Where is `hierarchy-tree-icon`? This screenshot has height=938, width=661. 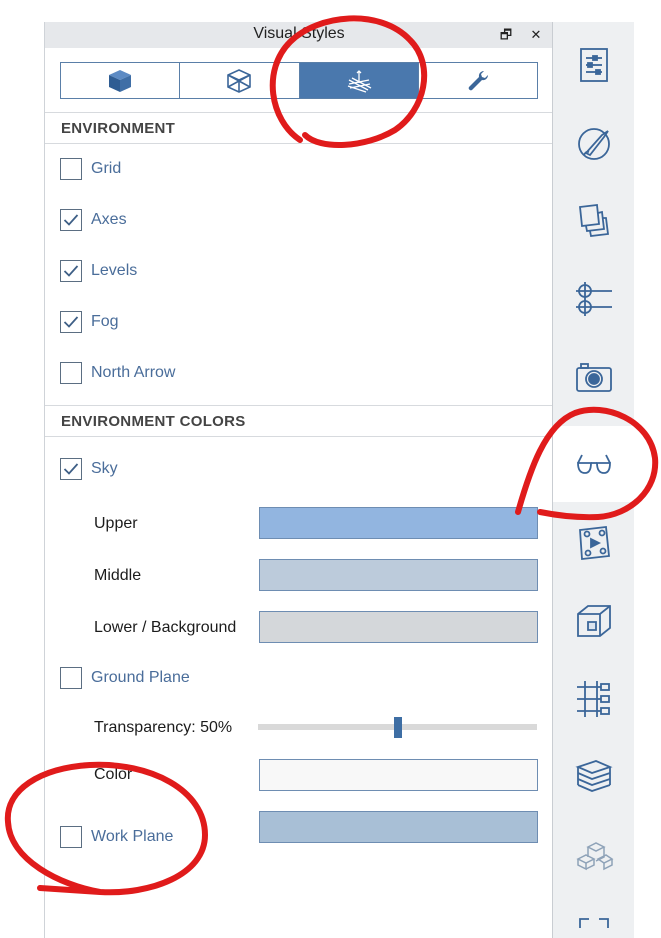
hierarchy-tree-icon is located at coordinates (593, 699).